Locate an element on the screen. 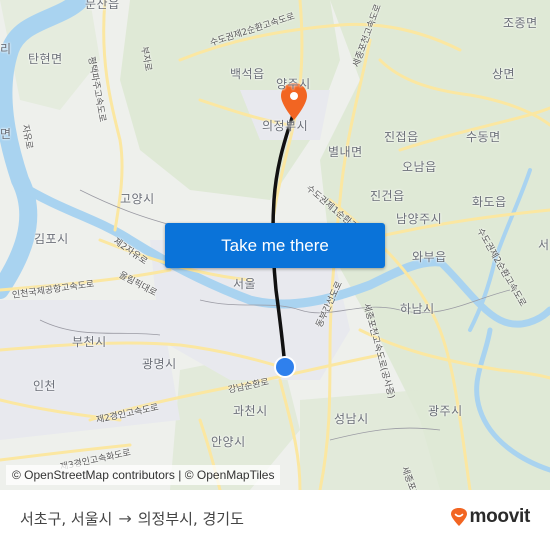 Image resolution: width=550 pixels, height=550 pixels. origin-label: 서초구, 서울시 is located at coordinates (66, 519).